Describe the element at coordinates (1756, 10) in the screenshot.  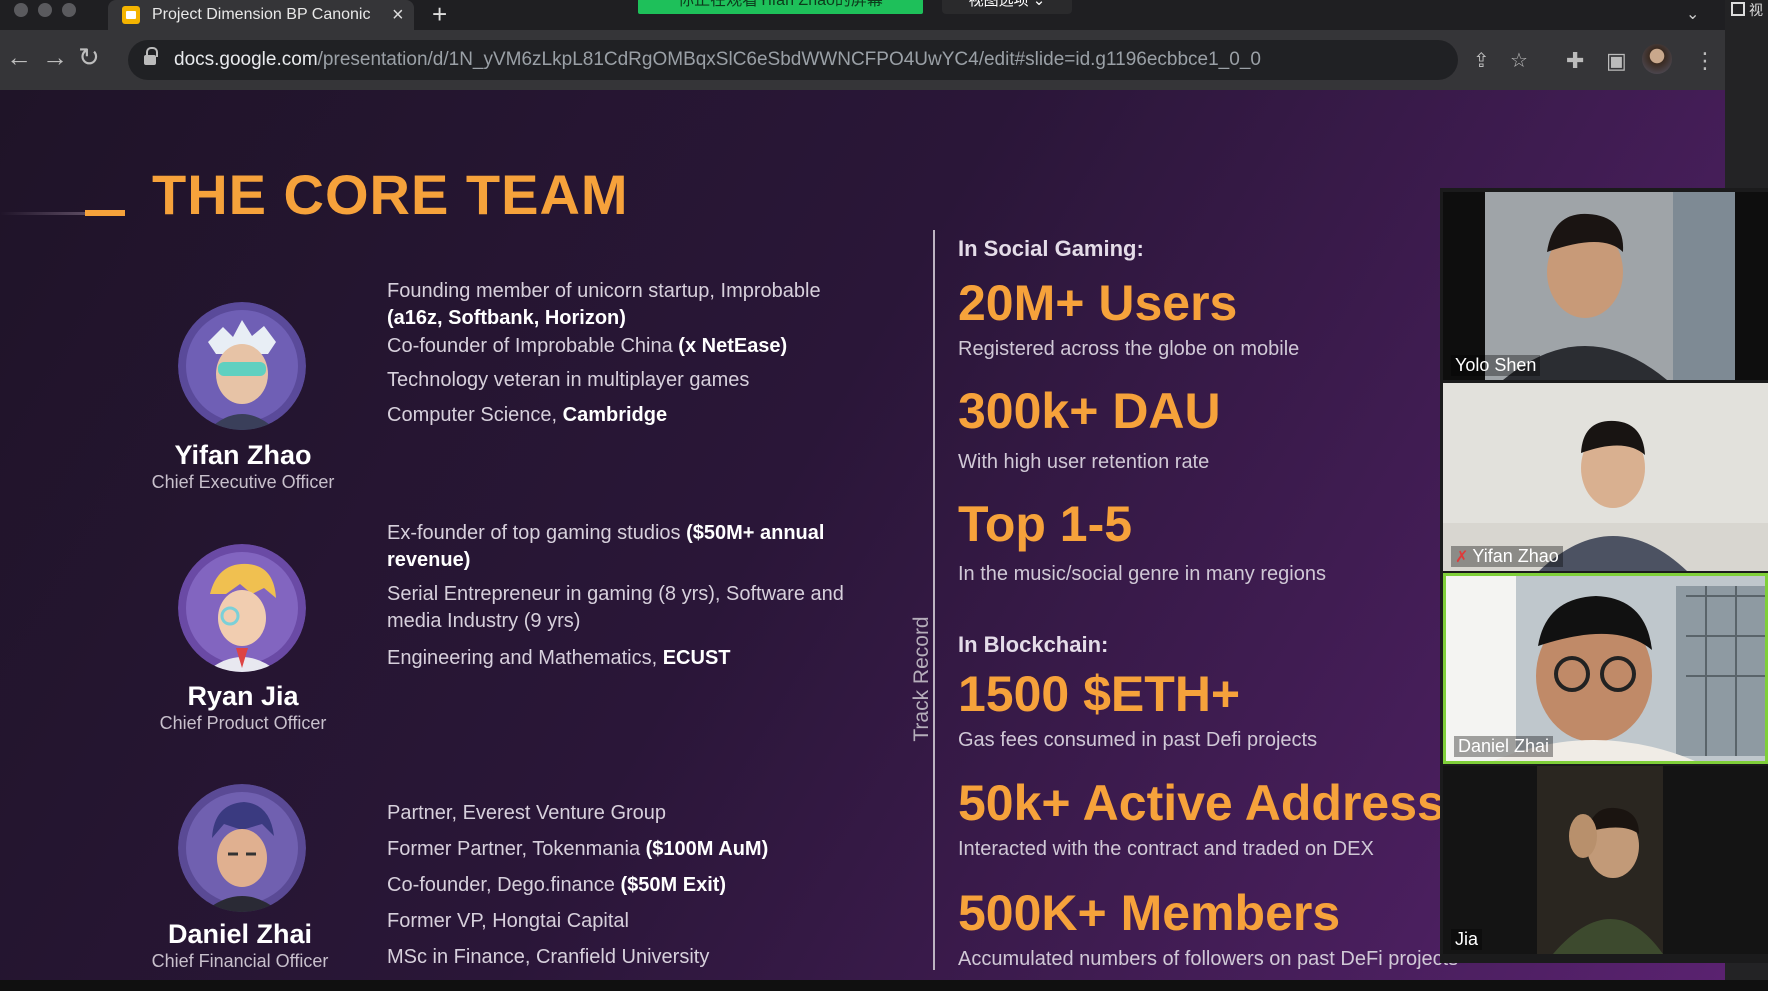
I see `gallery-view-label: 视` at that location.